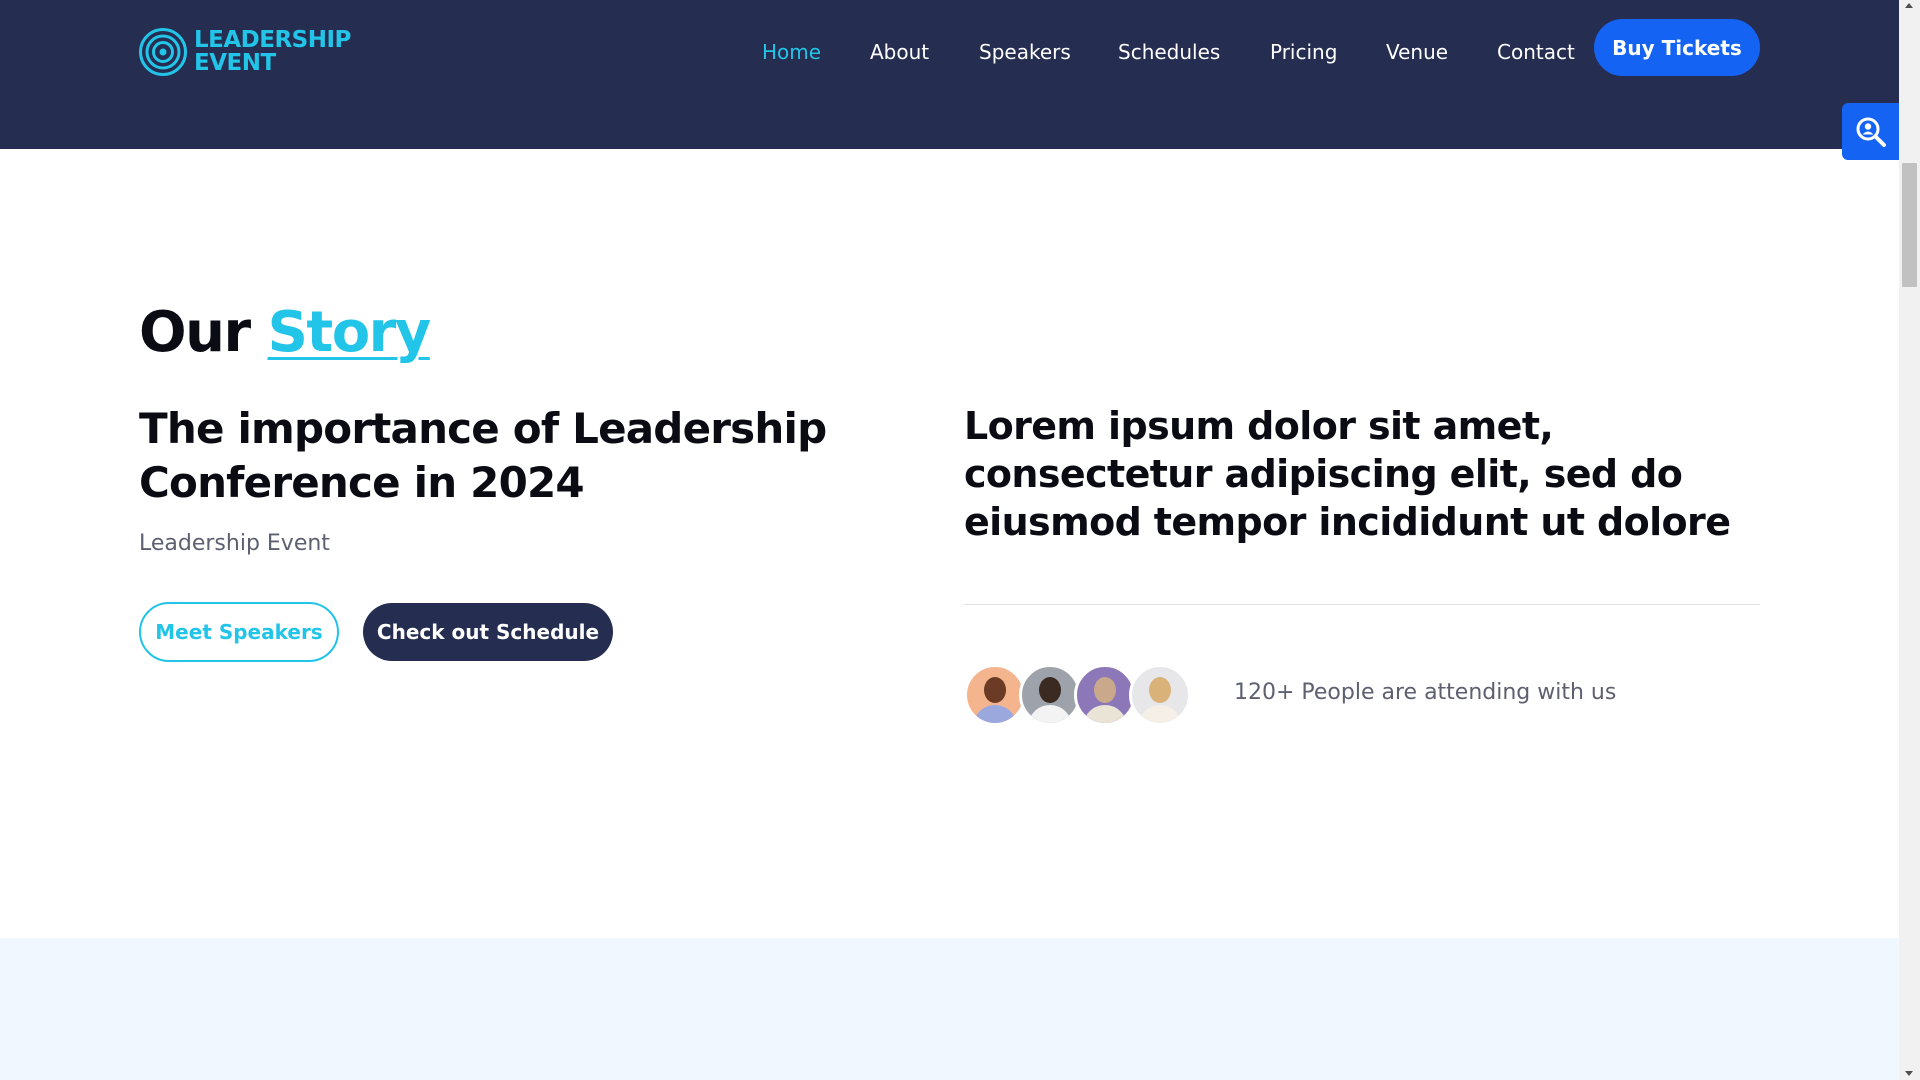 Image resolution: width=1920 pixels, height=1080 pixels. Describe the element at coordinates (1909, 5) in the screenshot. I see `scroll-up-arrow-icon` at that location.